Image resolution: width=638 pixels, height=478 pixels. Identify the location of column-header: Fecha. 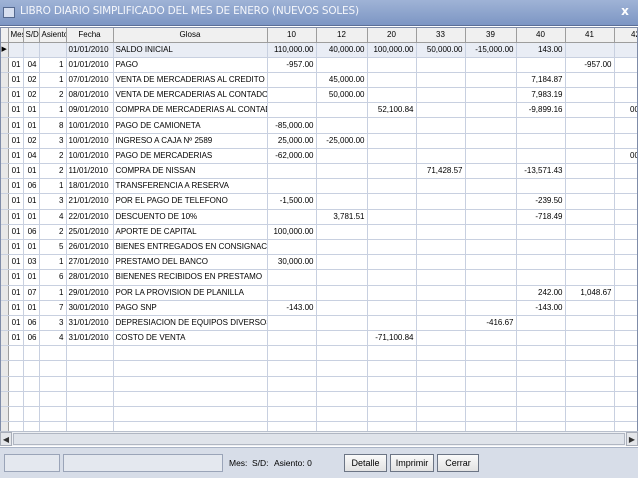
(90, 35).